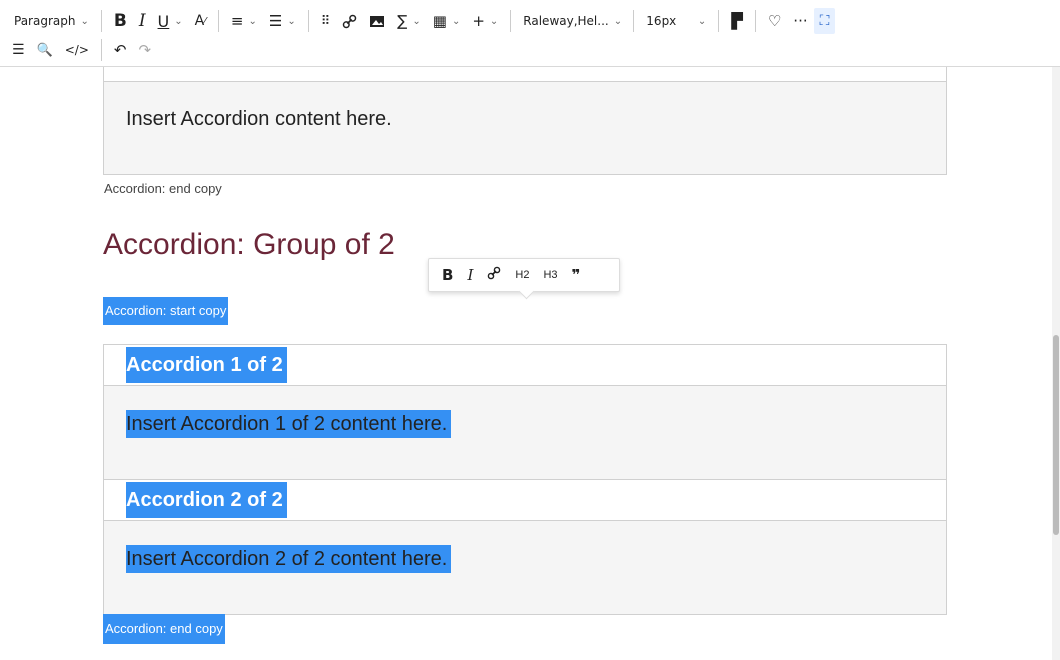 The width and height of the screenshot is (1060, 660). I want to click on more-button: ···, so click(800, 21).